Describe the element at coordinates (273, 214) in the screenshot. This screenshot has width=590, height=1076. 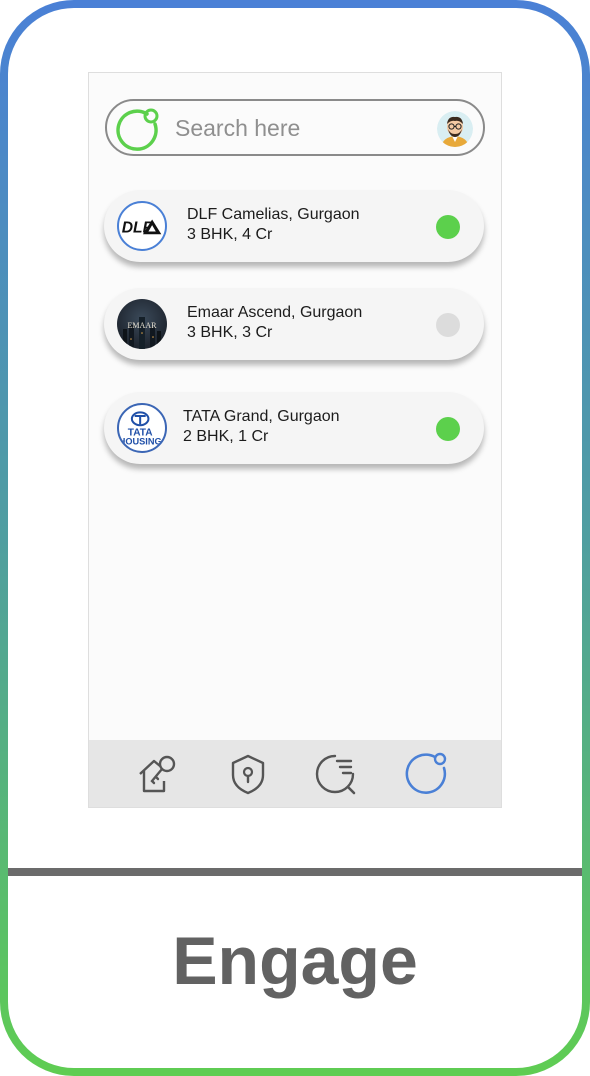
I see `listing-name: DLF Camelias, Gurgaon` at that location.